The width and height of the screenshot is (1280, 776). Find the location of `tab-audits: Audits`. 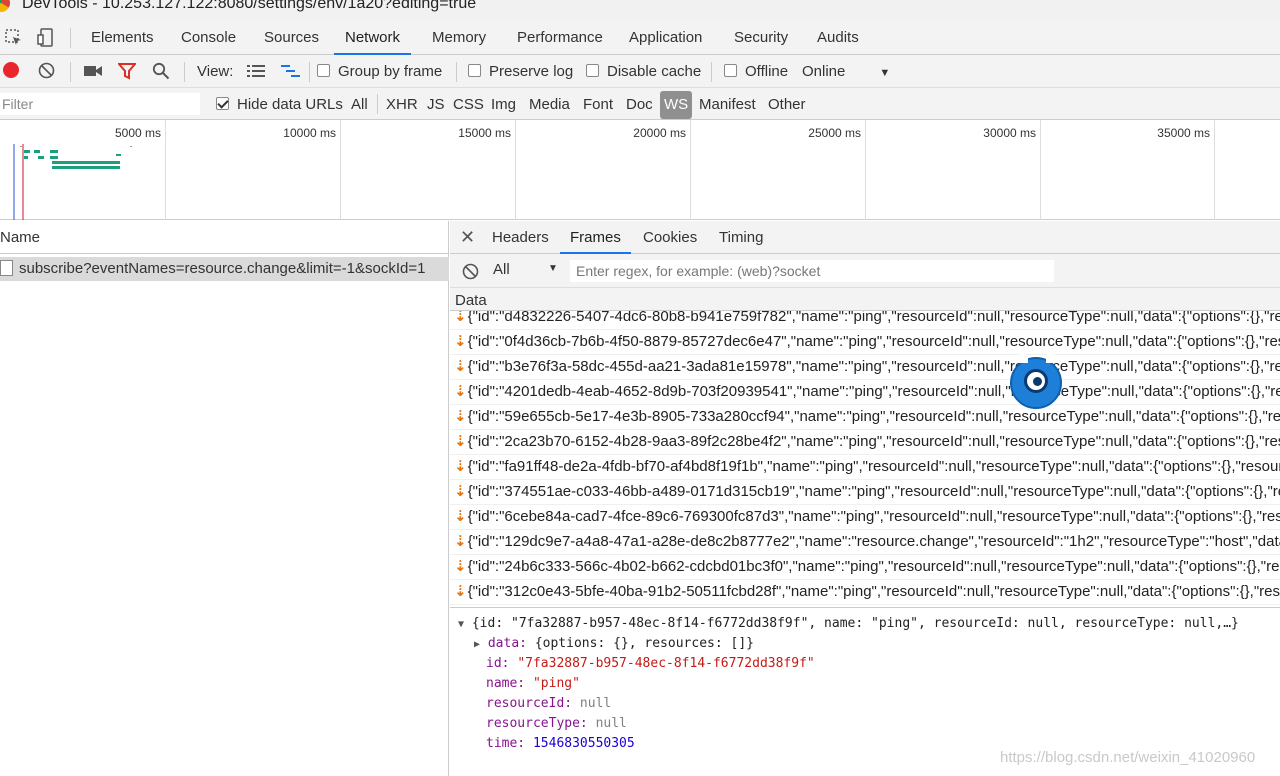

tab-audits: Audits is located at coordinates (838, 37).